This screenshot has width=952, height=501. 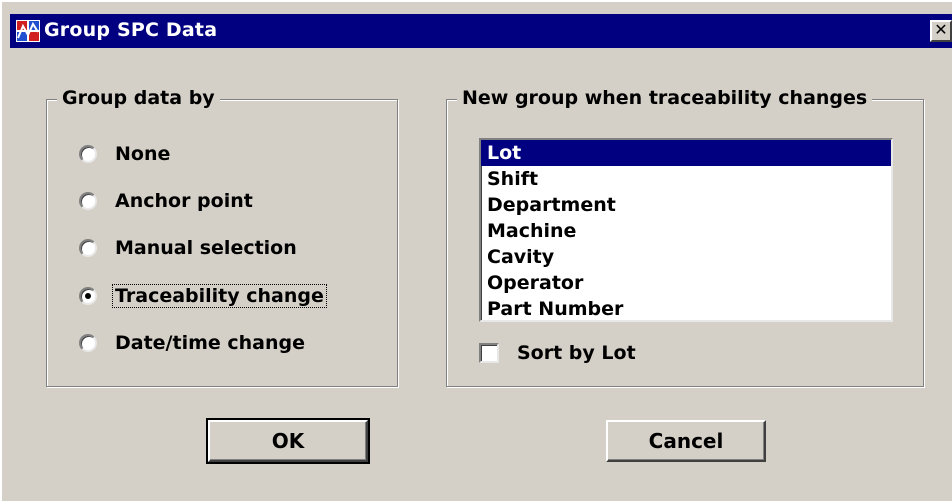 What do you see at coordinates (576, 353) in the screenshot?
I see `sort-by-lot-label: Sort by Lot` at bounding box center [576, 353].